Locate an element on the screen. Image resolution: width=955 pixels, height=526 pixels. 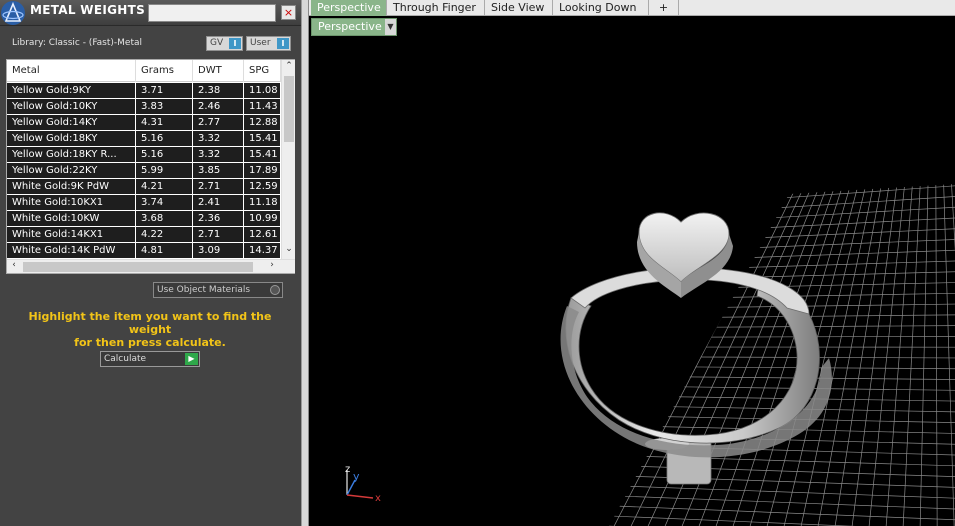
table-row: White Gold:14KX1 4.22 2.71 12.61 is located at coordinates (144, 235).